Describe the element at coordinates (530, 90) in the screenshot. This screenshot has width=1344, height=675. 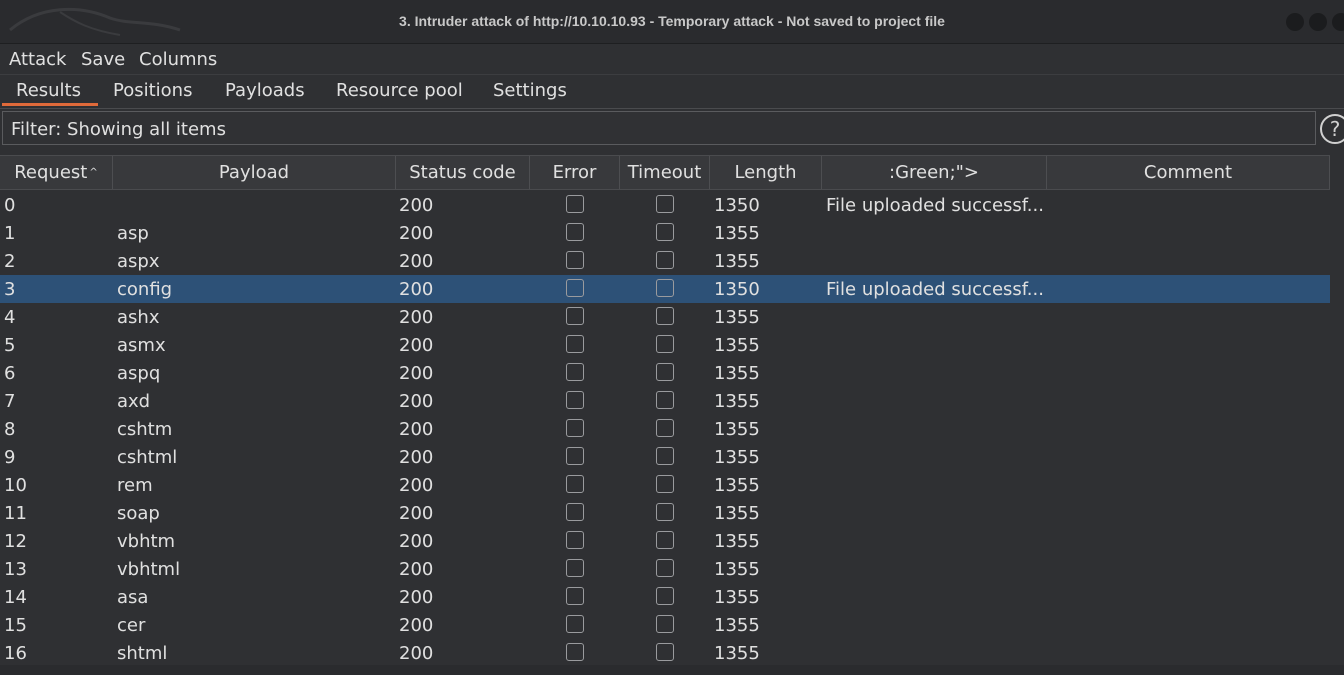
I see `tab-settings: Settings` at that location.